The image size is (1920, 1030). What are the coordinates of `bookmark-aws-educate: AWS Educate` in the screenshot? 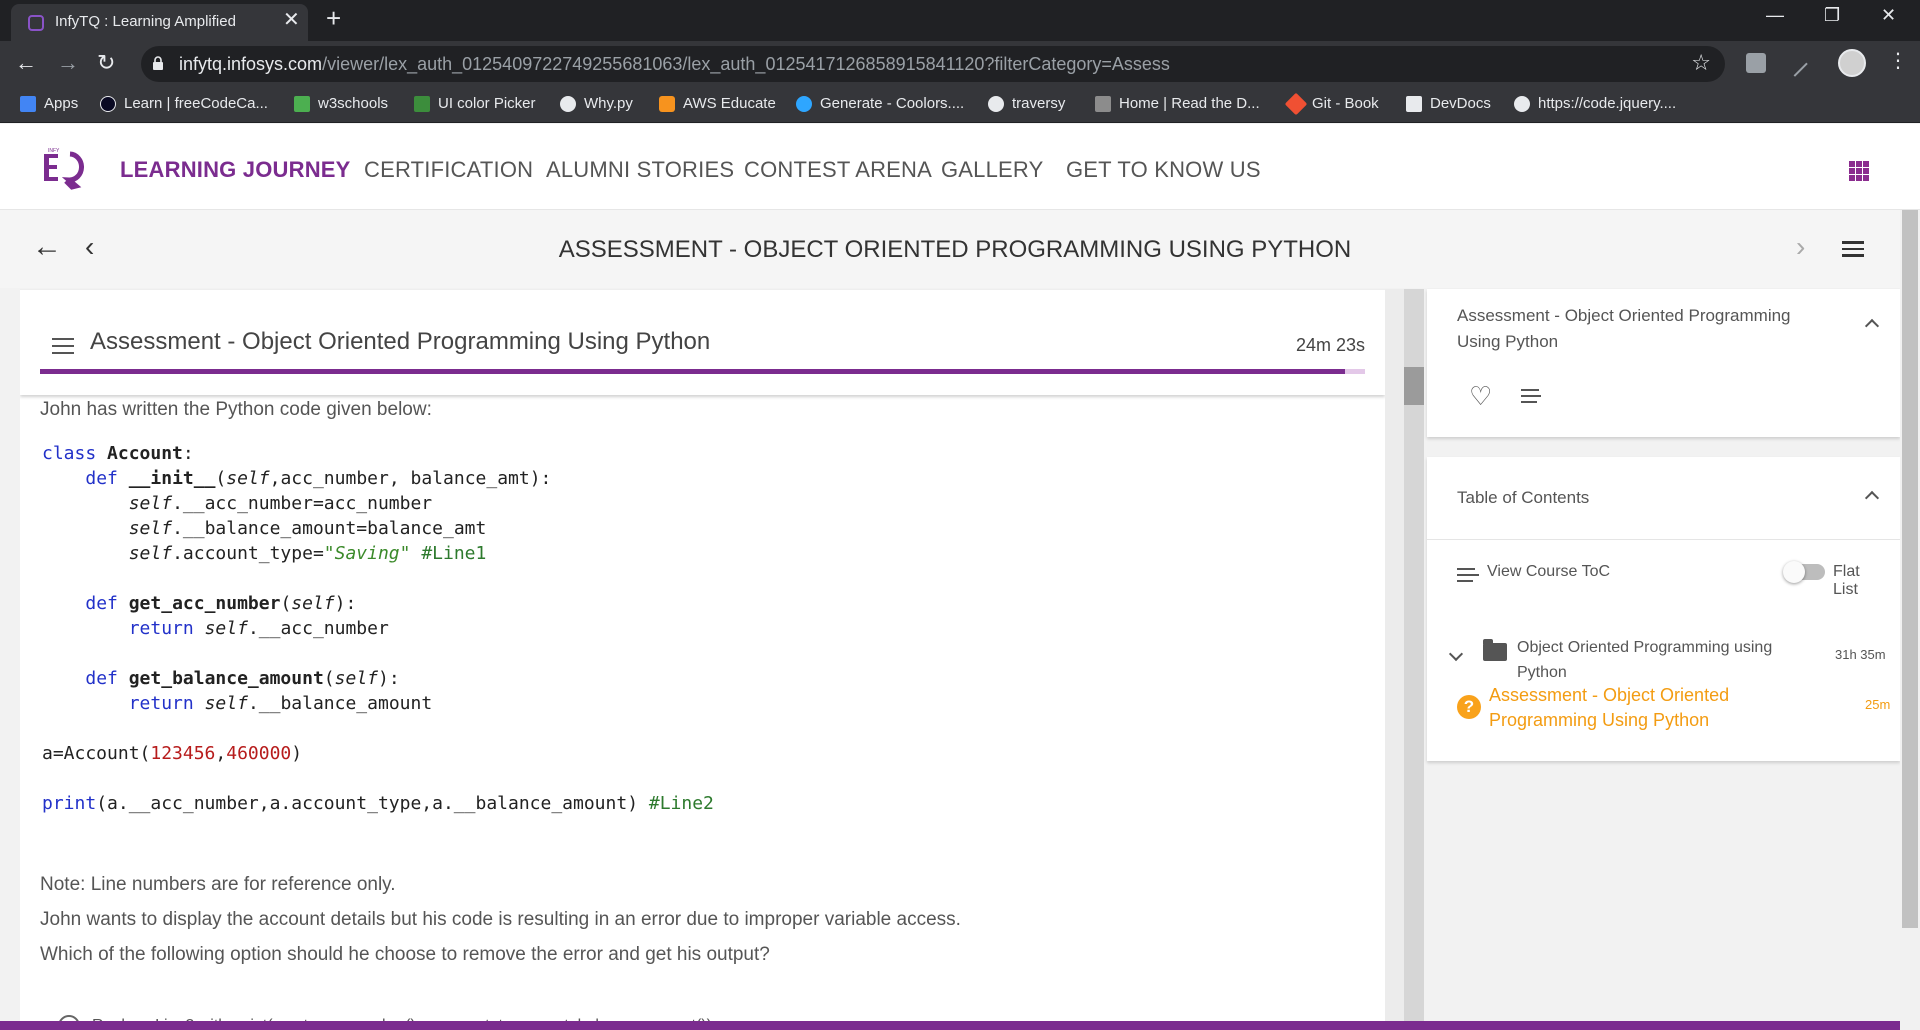 It's located at (717, 103).